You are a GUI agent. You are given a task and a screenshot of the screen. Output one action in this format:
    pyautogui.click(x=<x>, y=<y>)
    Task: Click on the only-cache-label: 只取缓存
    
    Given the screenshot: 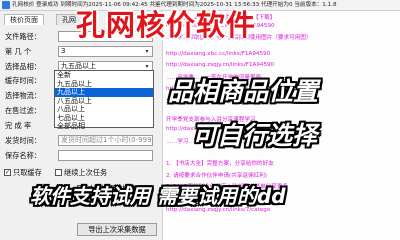 What is the action you would take?
    pyautogui.click(x=27, y=172)
    